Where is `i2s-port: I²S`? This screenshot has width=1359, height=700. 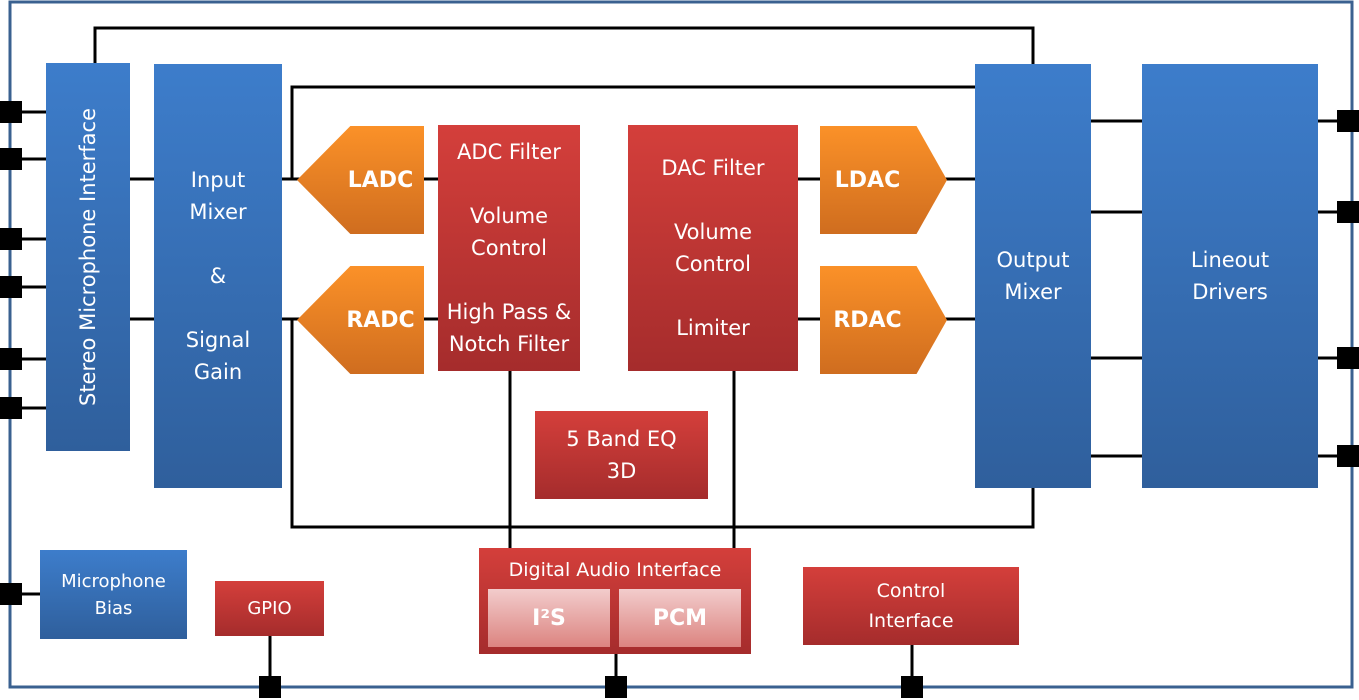
i2s-port: I²S is located at coordinates (549, 618).